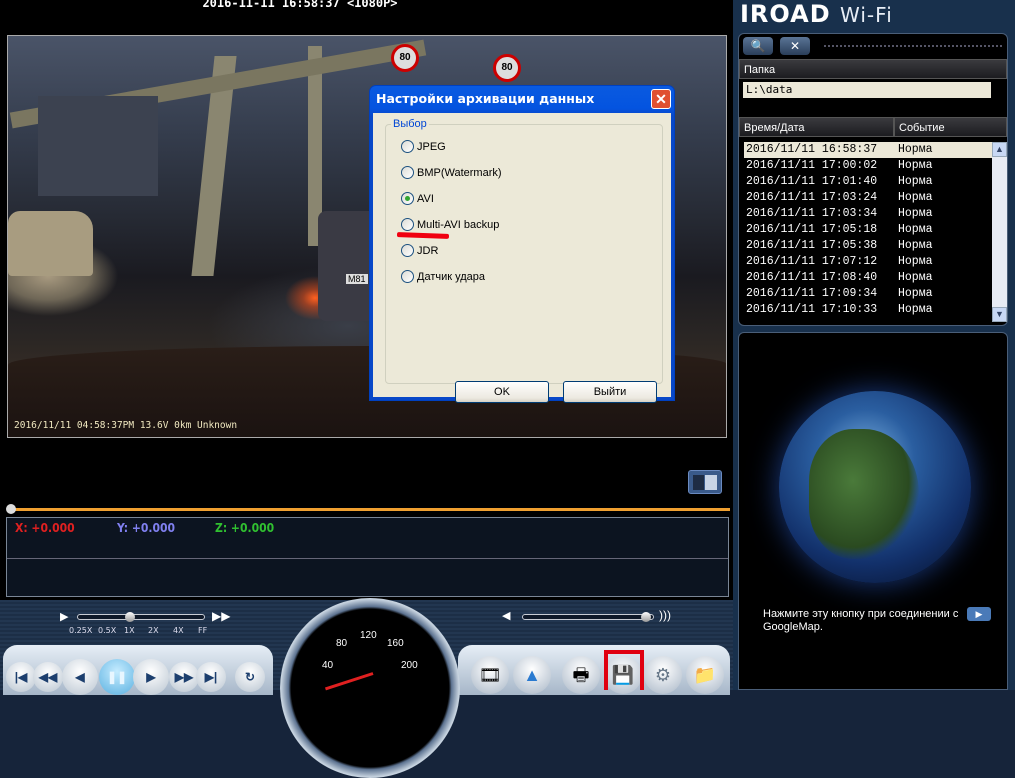  What do you see at coordinates (873, 69) in the screenshot?
I see `folder-header: Папка` at bounding box center [873, 69].